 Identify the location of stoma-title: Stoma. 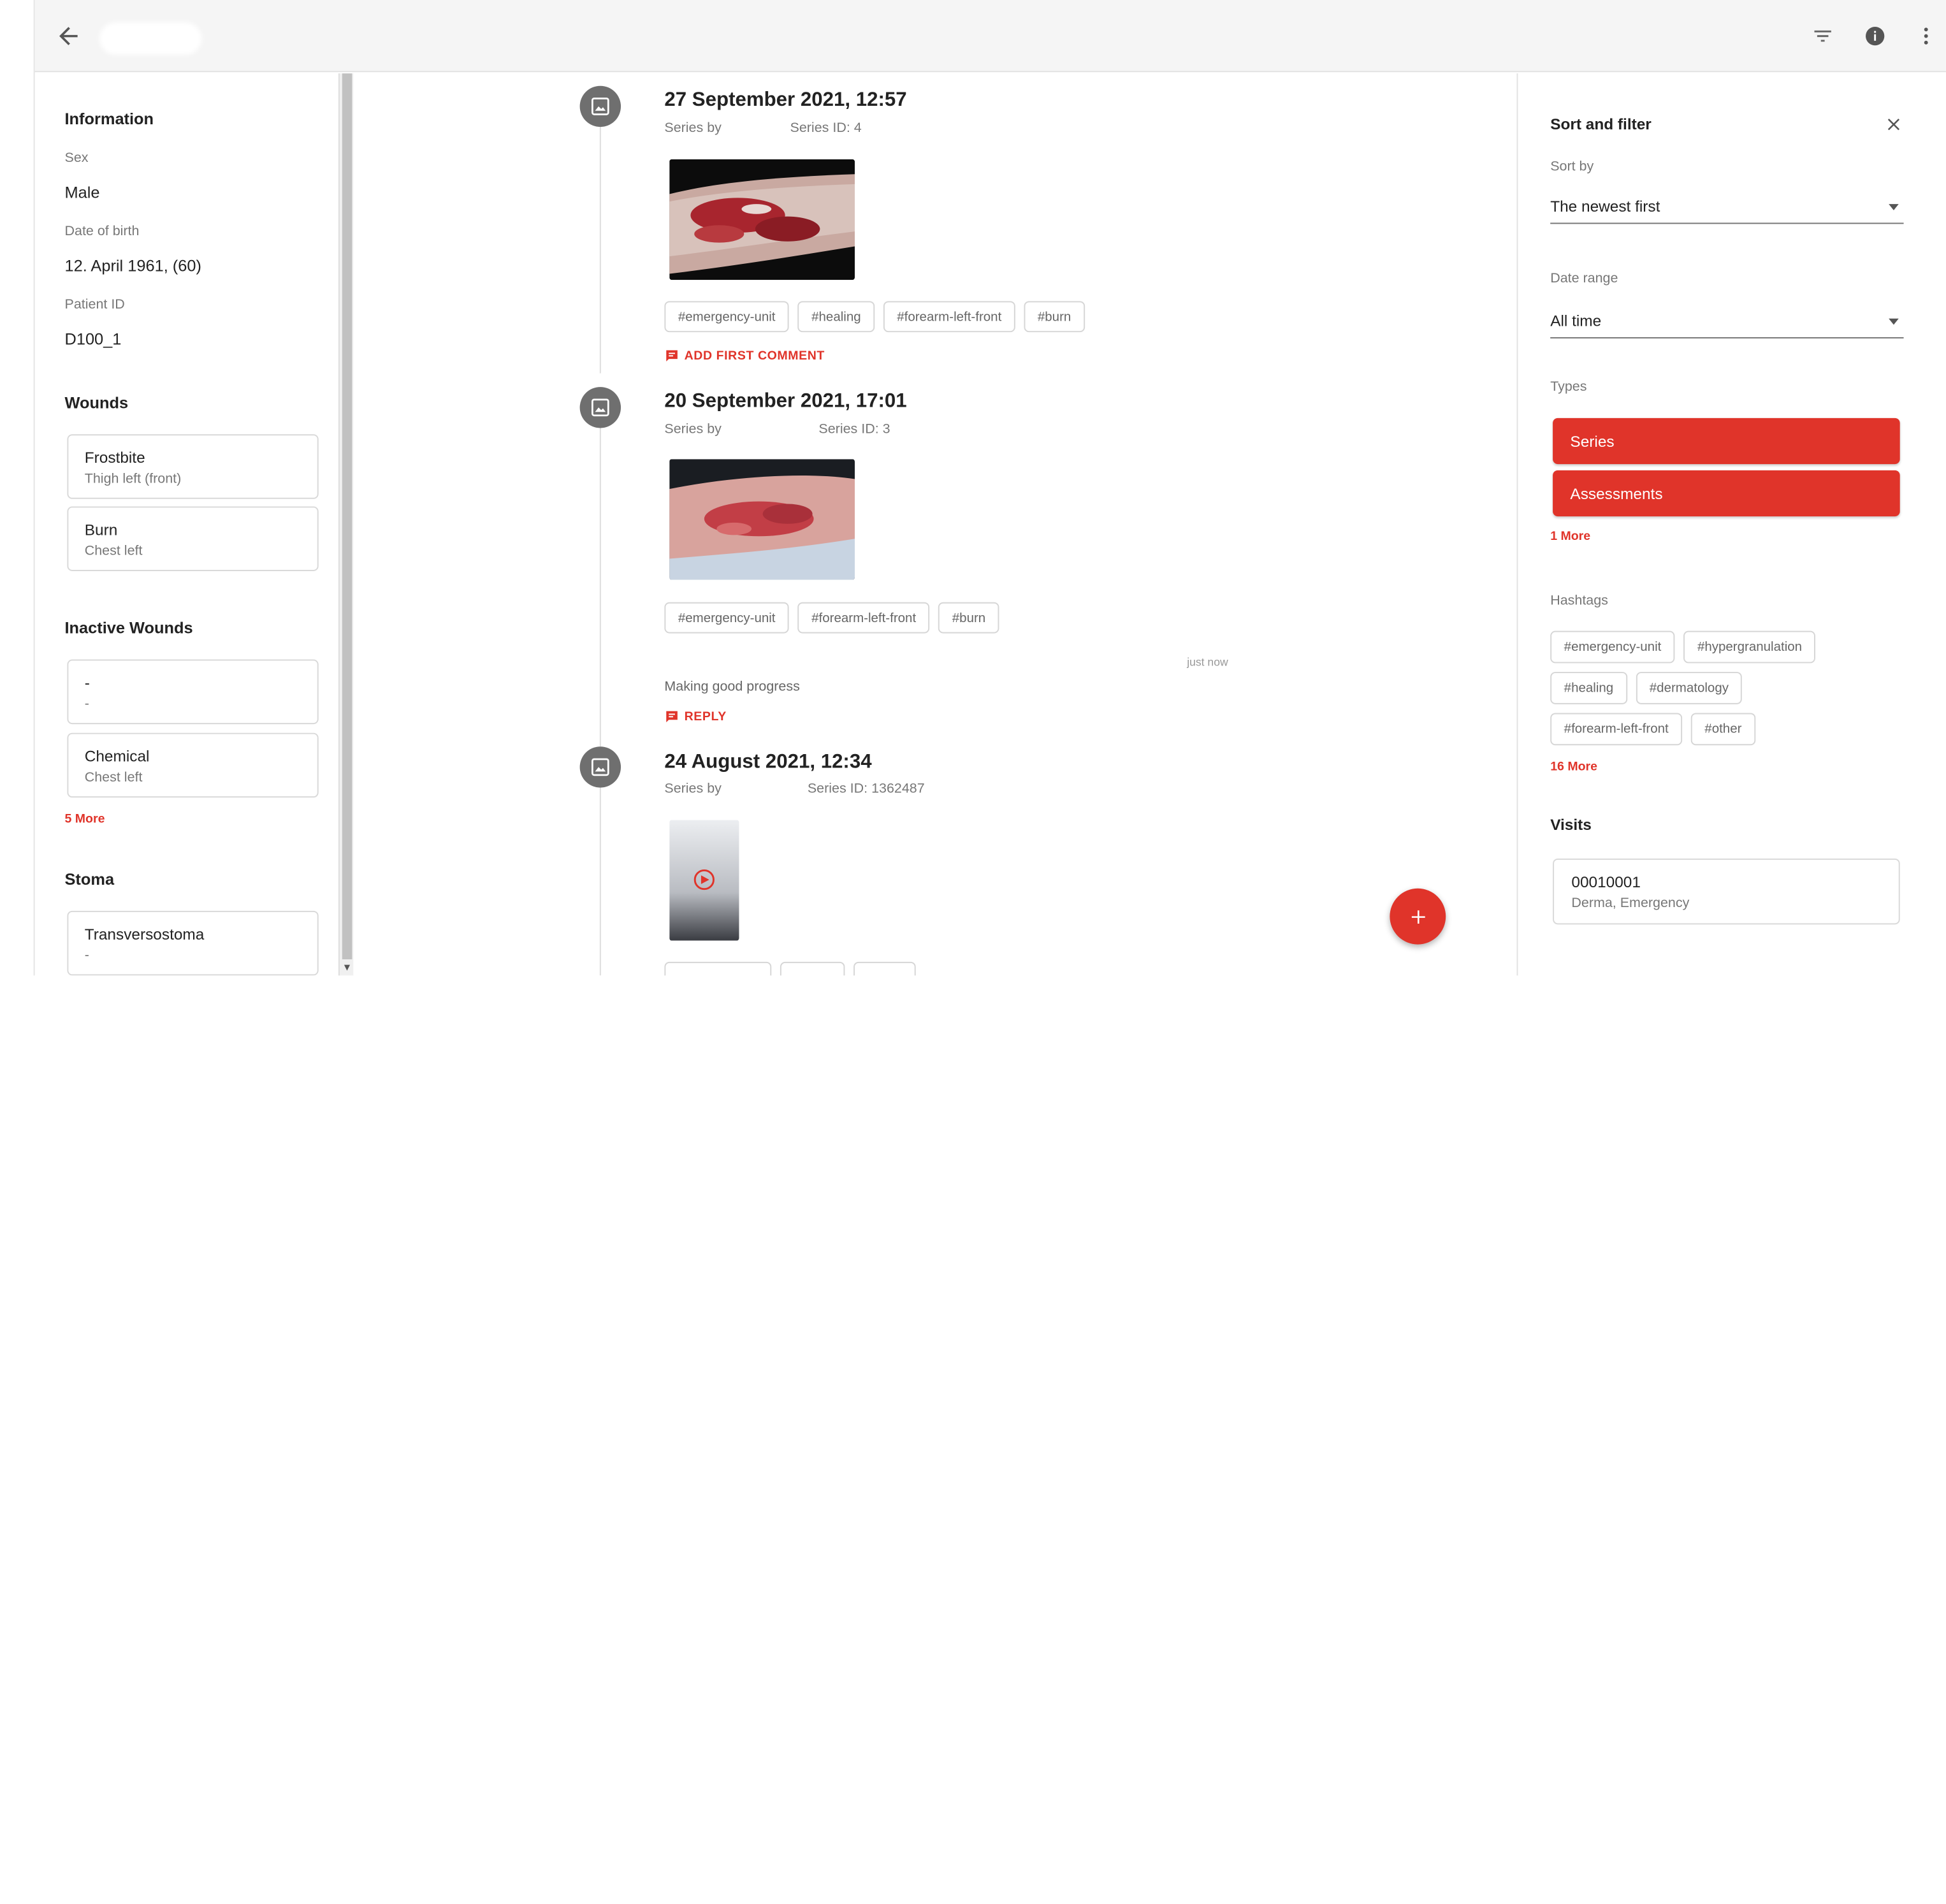
(89, 879).